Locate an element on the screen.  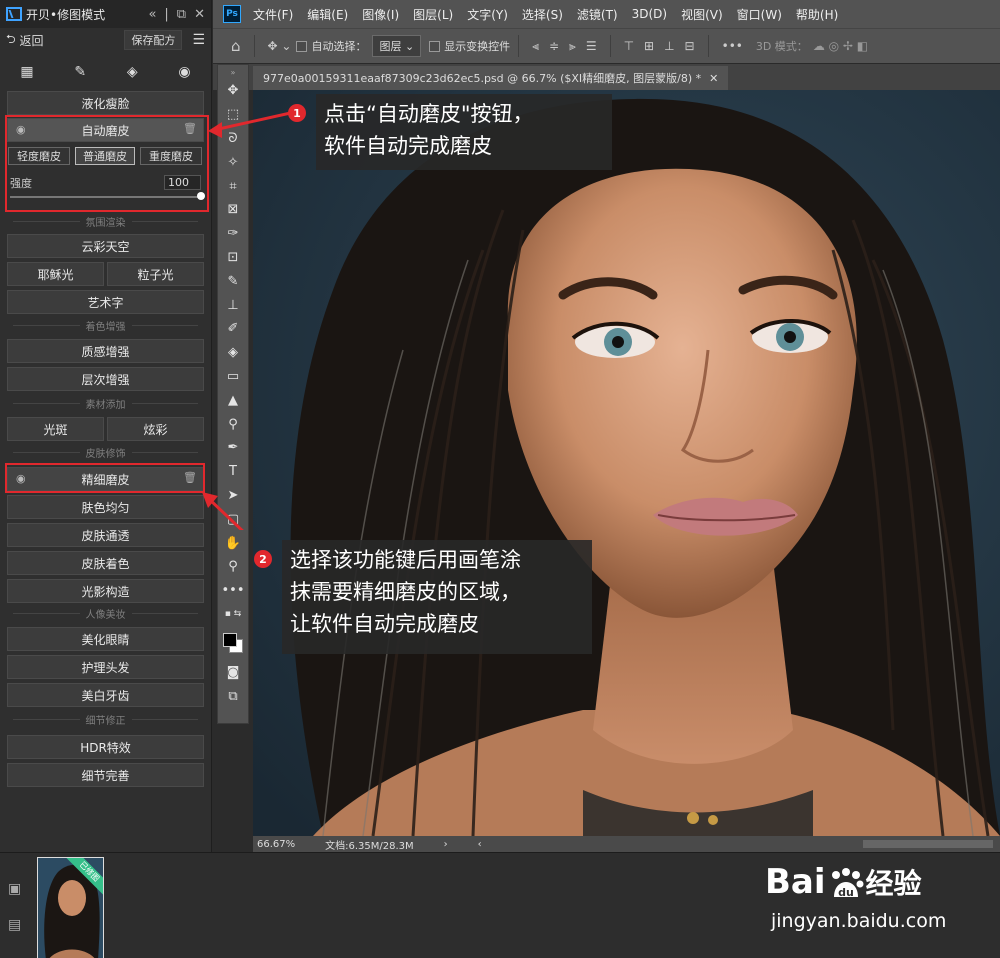
skin-tint-button: 皮肤着色 is located at coordinates (105, 563).